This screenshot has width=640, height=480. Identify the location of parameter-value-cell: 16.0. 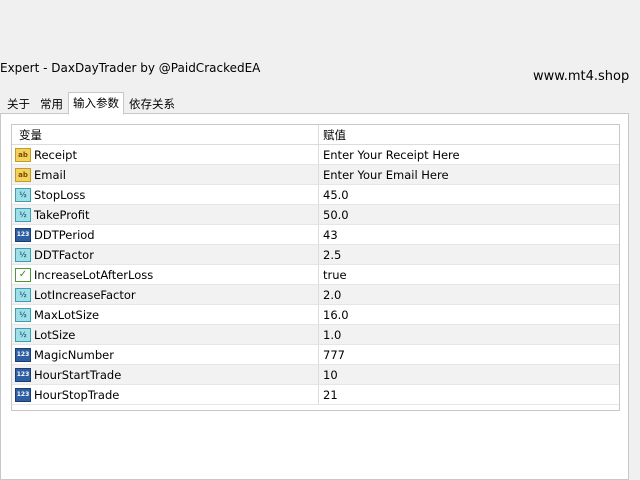
(334, 314).